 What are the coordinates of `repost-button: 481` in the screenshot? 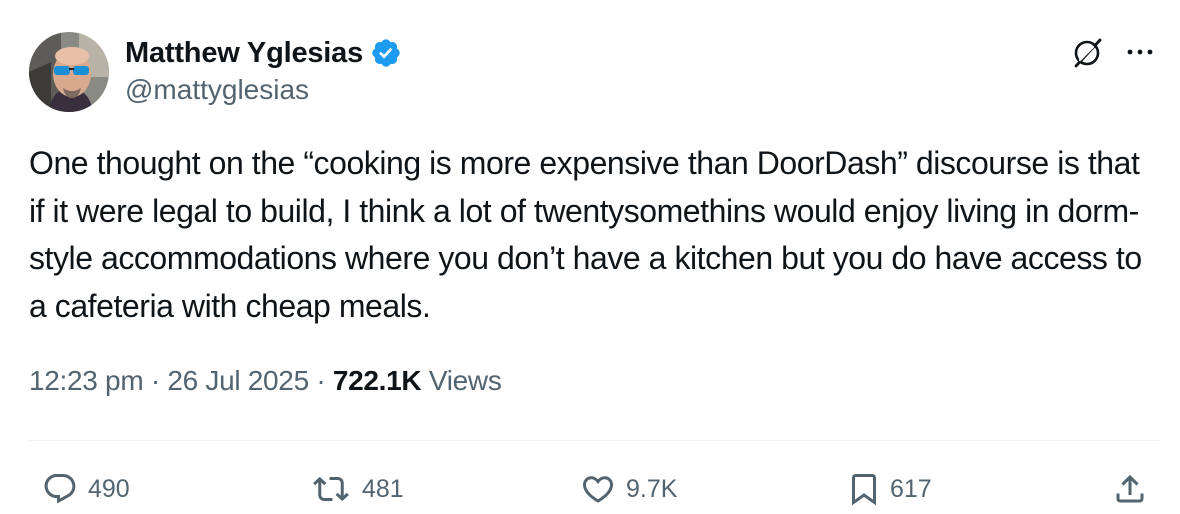 It's located at (356, 489).